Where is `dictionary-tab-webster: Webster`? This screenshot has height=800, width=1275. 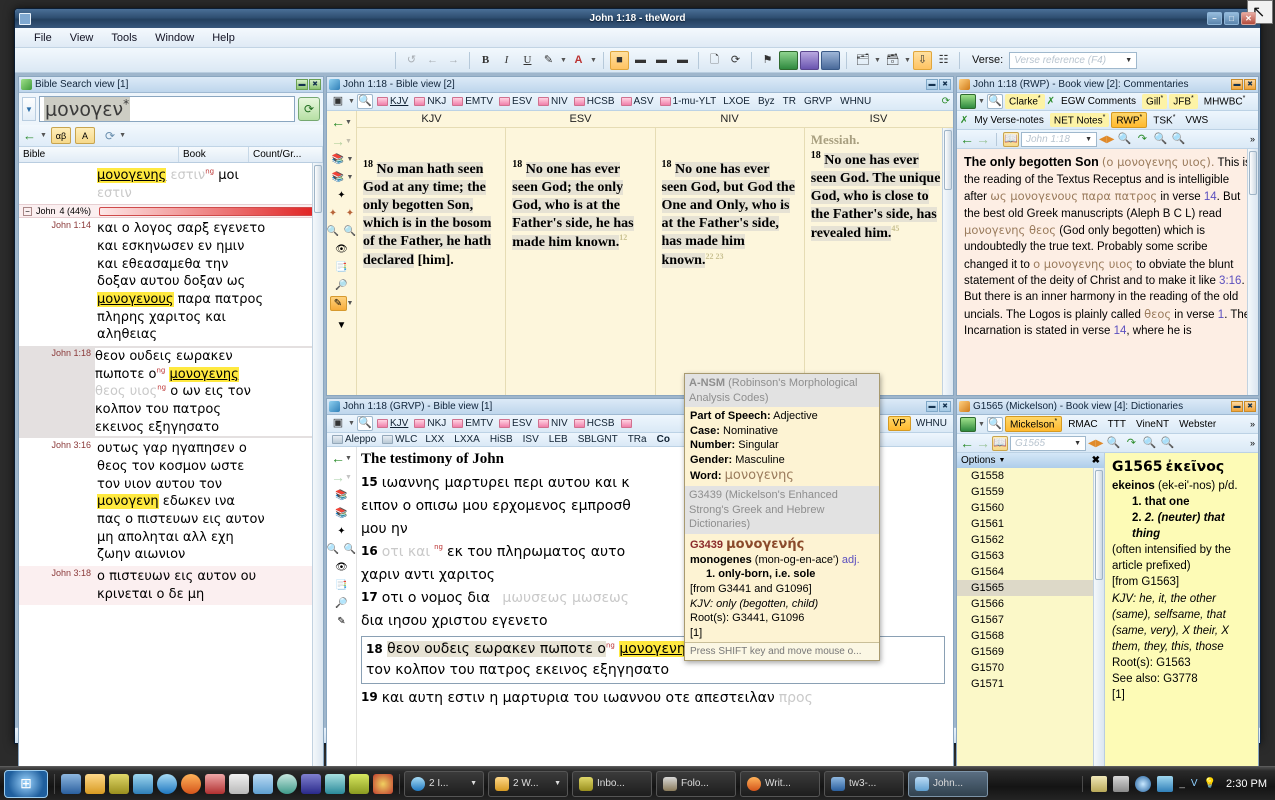
dictionary-tab-webster: Webster is located at coordinates (1197, 424).